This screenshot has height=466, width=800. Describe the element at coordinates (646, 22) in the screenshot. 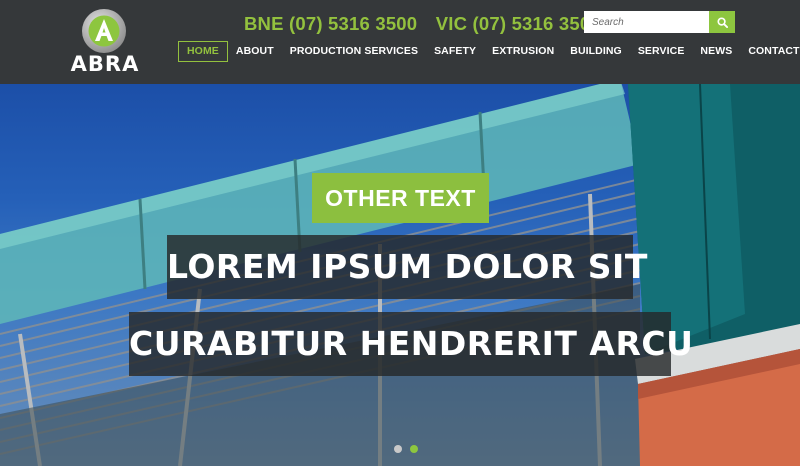

I see `search-input` at that location.